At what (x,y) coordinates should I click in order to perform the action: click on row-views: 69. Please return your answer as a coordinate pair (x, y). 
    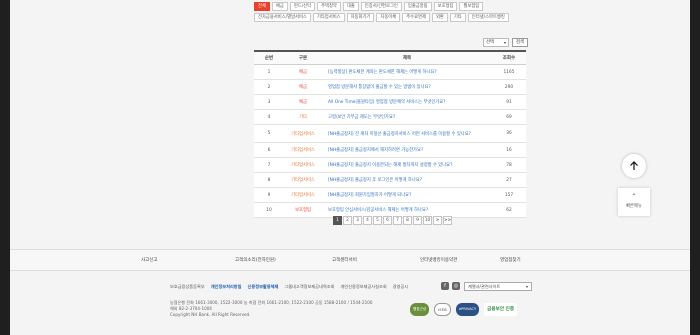
    Looking at the image, I should click on (509, 117).